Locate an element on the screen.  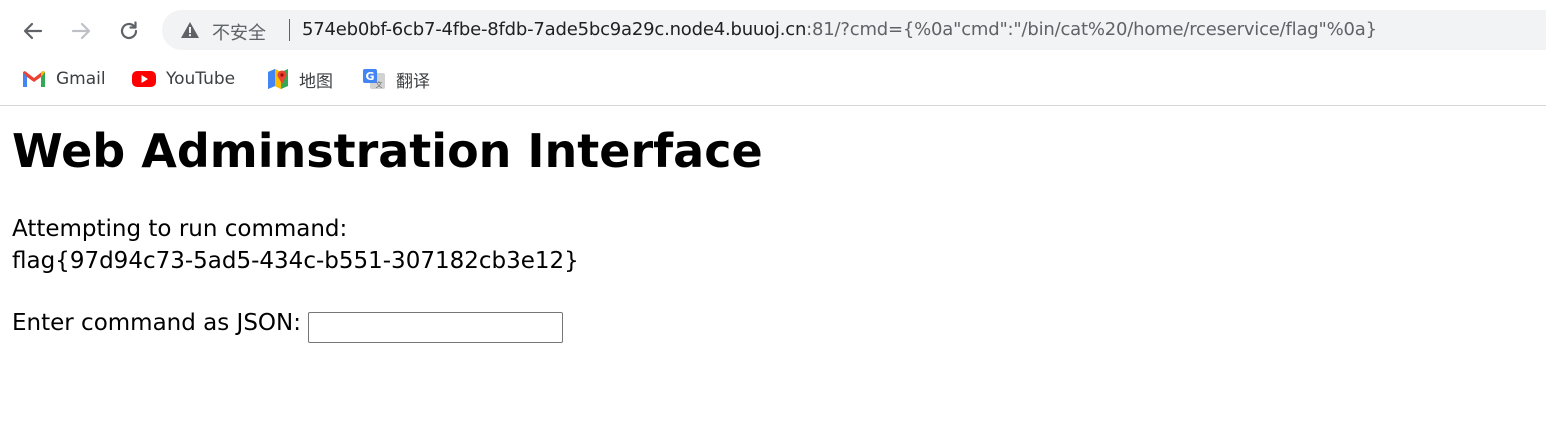
bookmark-label: 翻译 is located at coordinates (413, 81).